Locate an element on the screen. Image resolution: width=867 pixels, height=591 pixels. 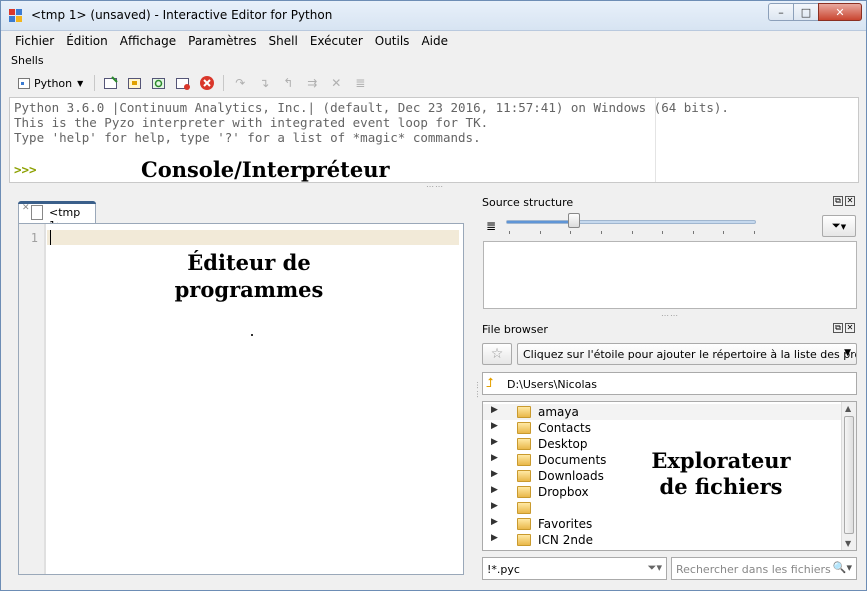
window-controls: – □ ✕ is located at coordinates (815, 12).